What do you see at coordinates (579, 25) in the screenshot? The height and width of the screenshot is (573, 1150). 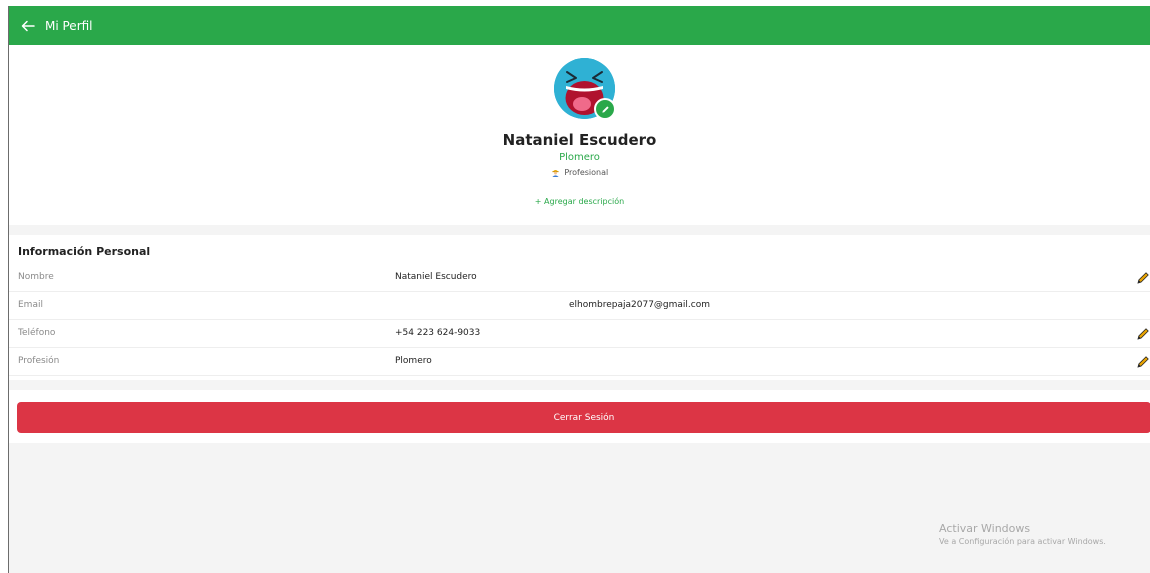 I see `app-bar: Mi Perfil` at bounding box center [579, 25].